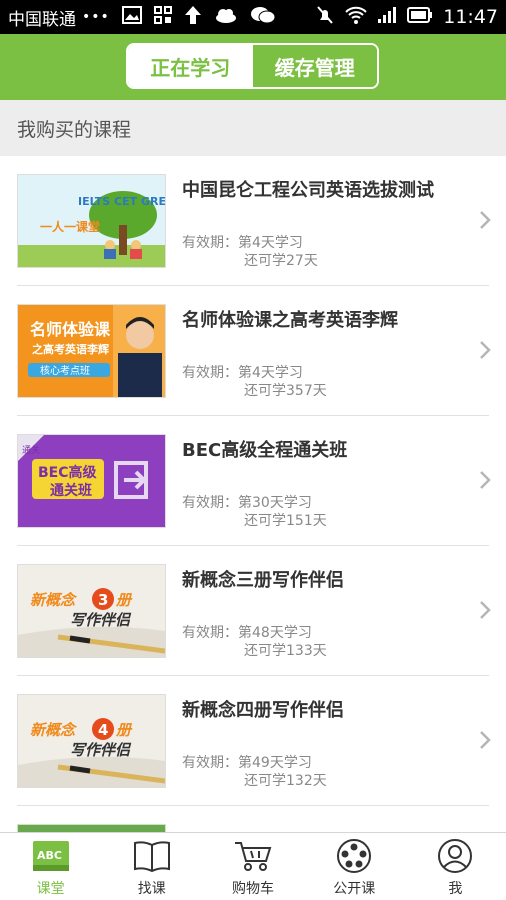 The height and width of the screenshot is (900, 506). What do you see at coordinates (74, 129) in the screenshot?
I see `section-title: 我购买的课程` at bounding box center [74, 129].